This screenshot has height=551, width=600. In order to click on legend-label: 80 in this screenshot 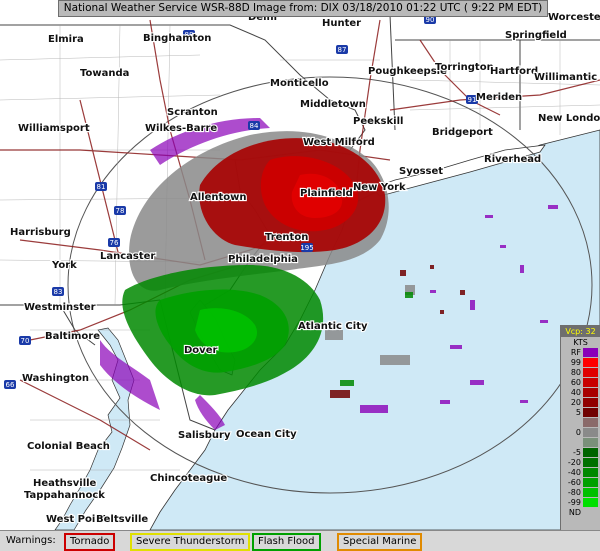, I will do `click(575, 372)`.